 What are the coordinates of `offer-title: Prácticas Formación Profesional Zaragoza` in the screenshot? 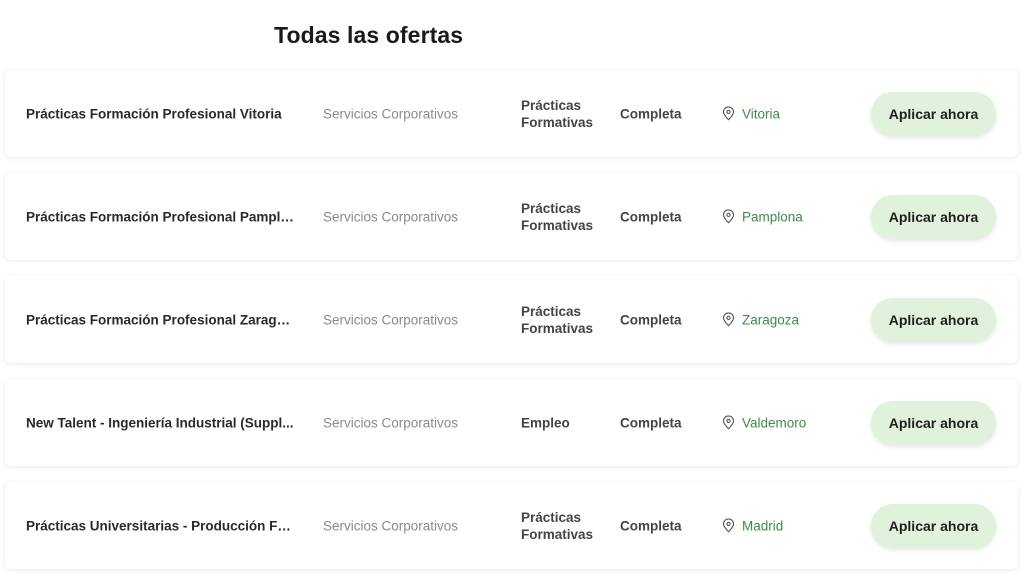 It's located at (161, 319).